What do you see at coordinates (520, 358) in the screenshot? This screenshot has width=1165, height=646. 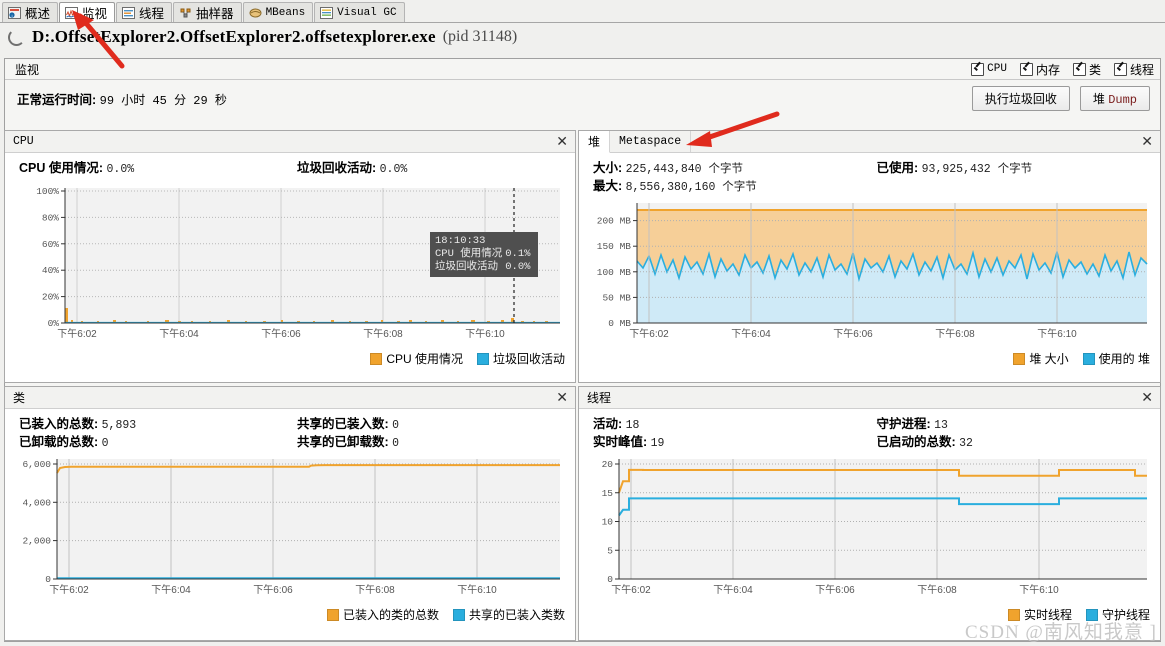 I see `legend-item-gc-activity: 垃圾回收活动` at bounding box center [520, 358].